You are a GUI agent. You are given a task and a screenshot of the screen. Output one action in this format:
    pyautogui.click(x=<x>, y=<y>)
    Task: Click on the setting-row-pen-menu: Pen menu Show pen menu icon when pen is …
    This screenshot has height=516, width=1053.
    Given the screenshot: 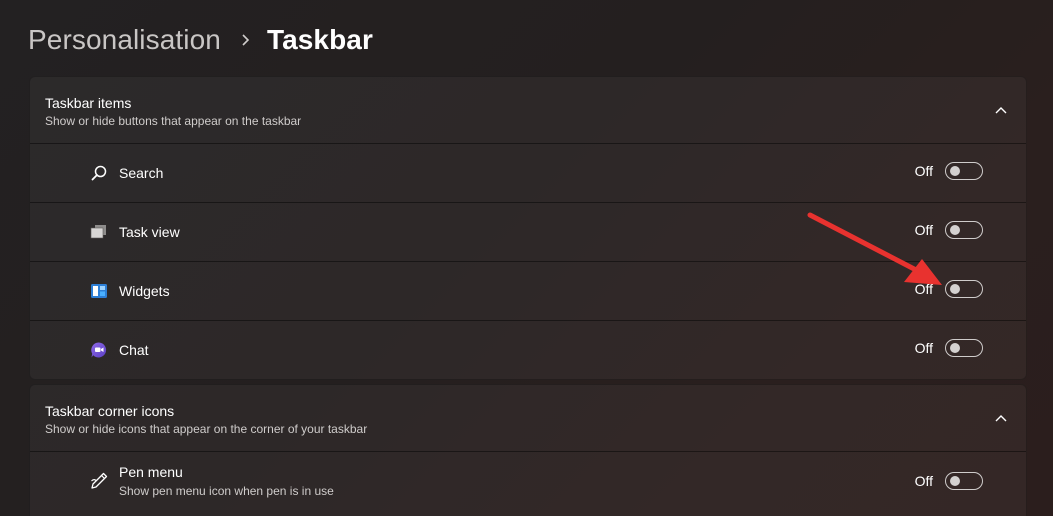 What is the action you would take?
    pyautogui.click(x=528, y=482)
    